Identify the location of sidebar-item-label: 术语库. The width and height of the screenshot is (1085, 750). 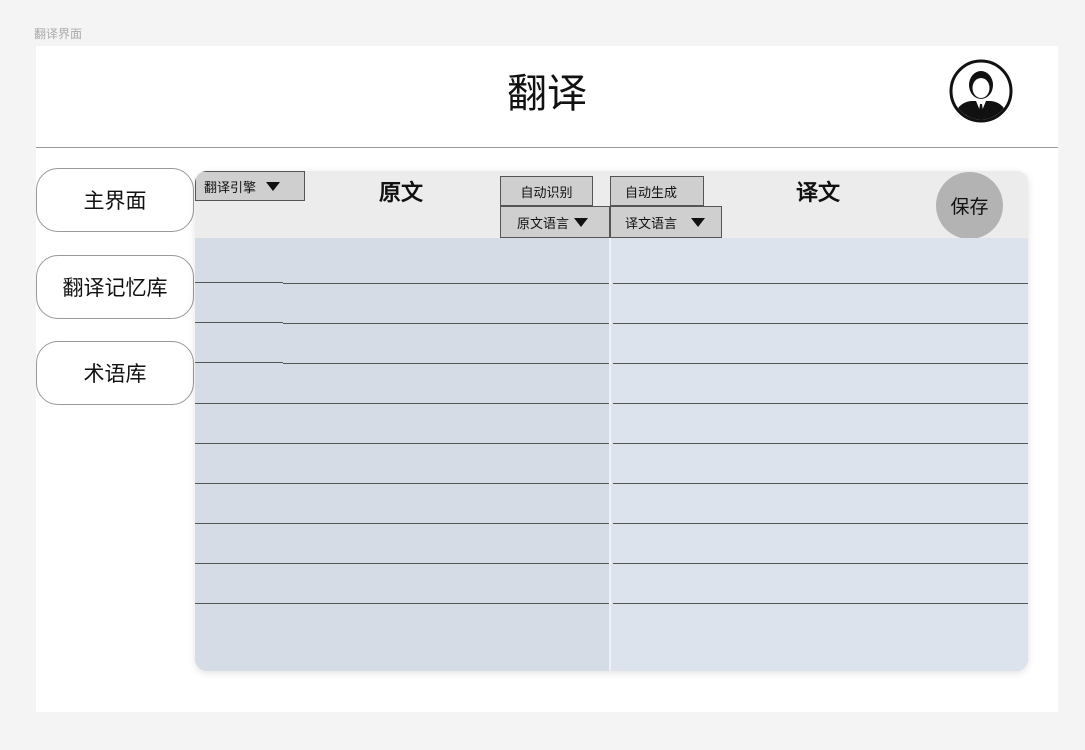
(115, 374).